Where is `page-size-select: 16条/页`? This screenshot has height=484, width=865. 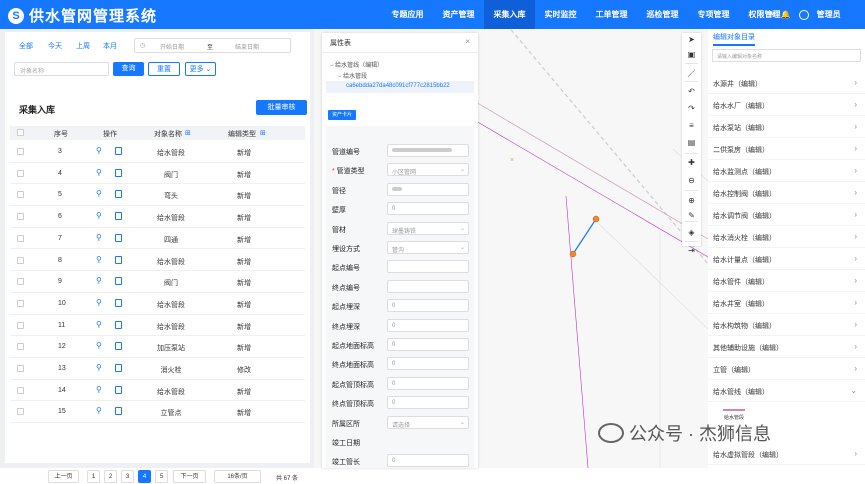 page-size-select: 16条/页 is located at coordinates (237, 476).